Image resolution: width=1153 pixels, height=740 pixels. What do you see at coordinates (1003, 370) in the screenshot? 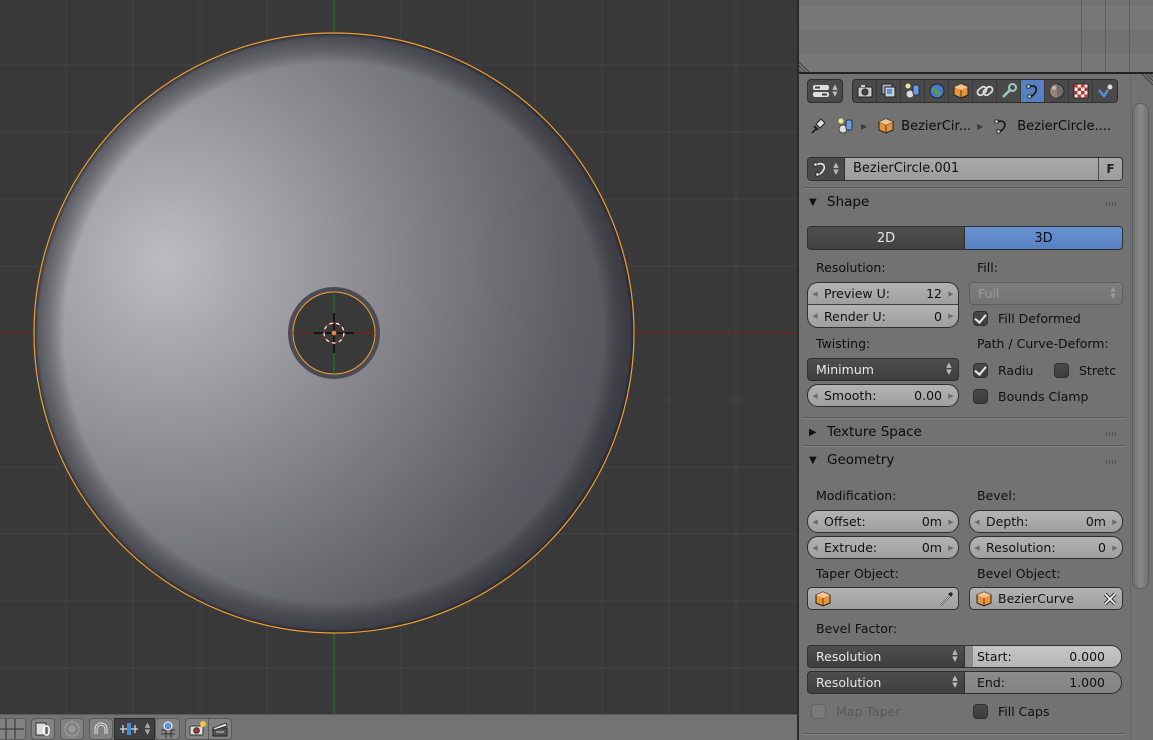
I see `radius-checkbox: Radiu` at bounding box center [1003, 370].